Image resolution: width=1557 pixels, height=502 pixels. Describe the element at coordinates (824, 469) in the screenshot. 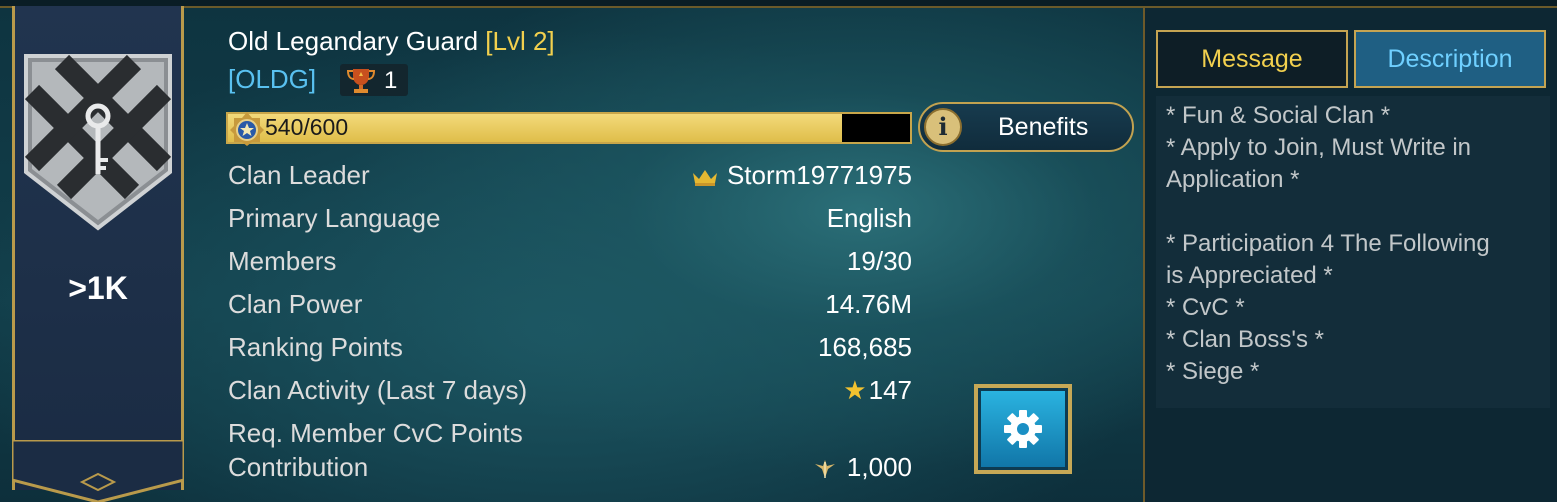

I see `cvc-points-icon` at that location.